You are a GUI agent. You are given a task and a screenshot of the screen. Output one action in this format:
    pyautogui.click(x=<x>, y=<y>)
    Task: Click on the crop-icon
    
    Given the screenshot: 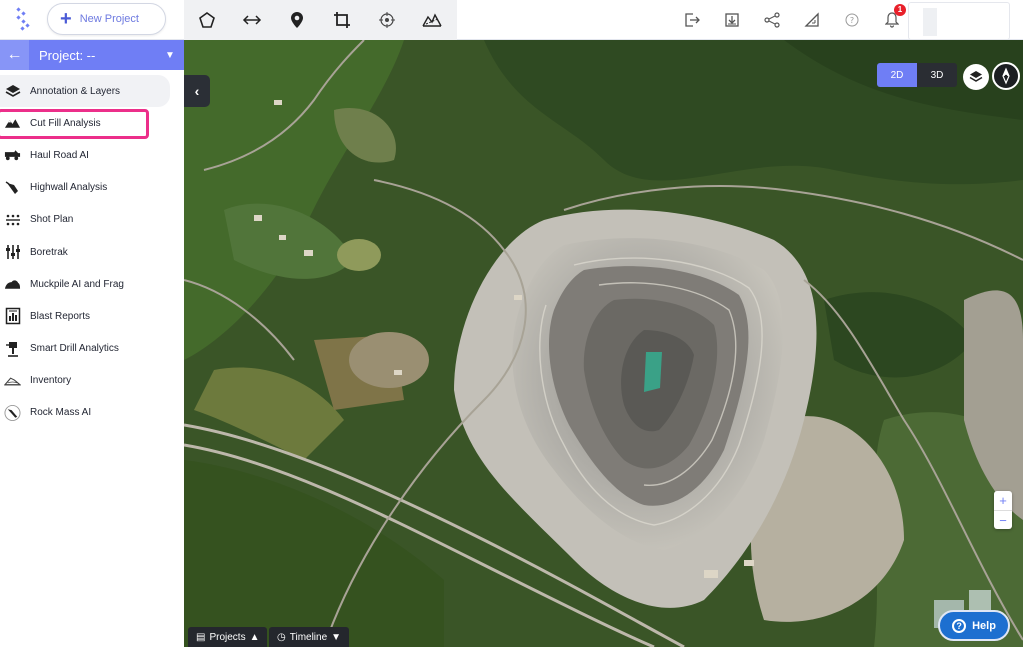 What is the action you would take?
    pyautogui.click(x=341, y=20)
    